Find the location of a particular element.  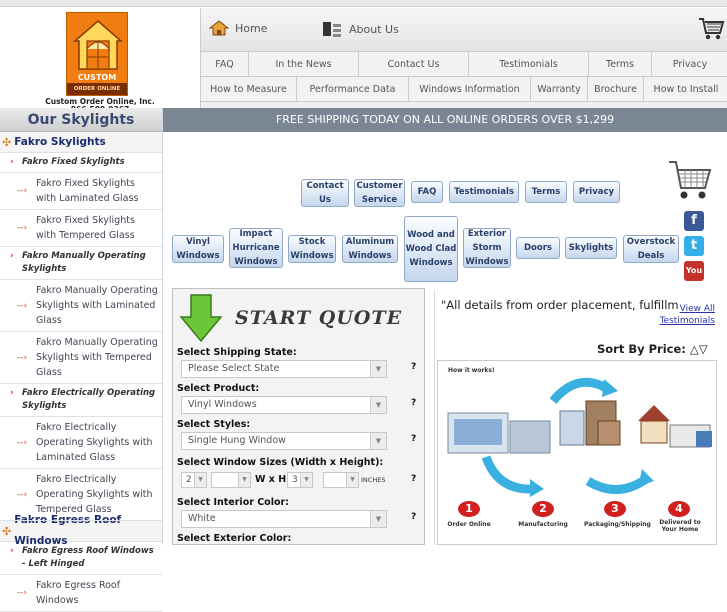

btn-contact-us: Contact Us is located at coordinates (325, 193).